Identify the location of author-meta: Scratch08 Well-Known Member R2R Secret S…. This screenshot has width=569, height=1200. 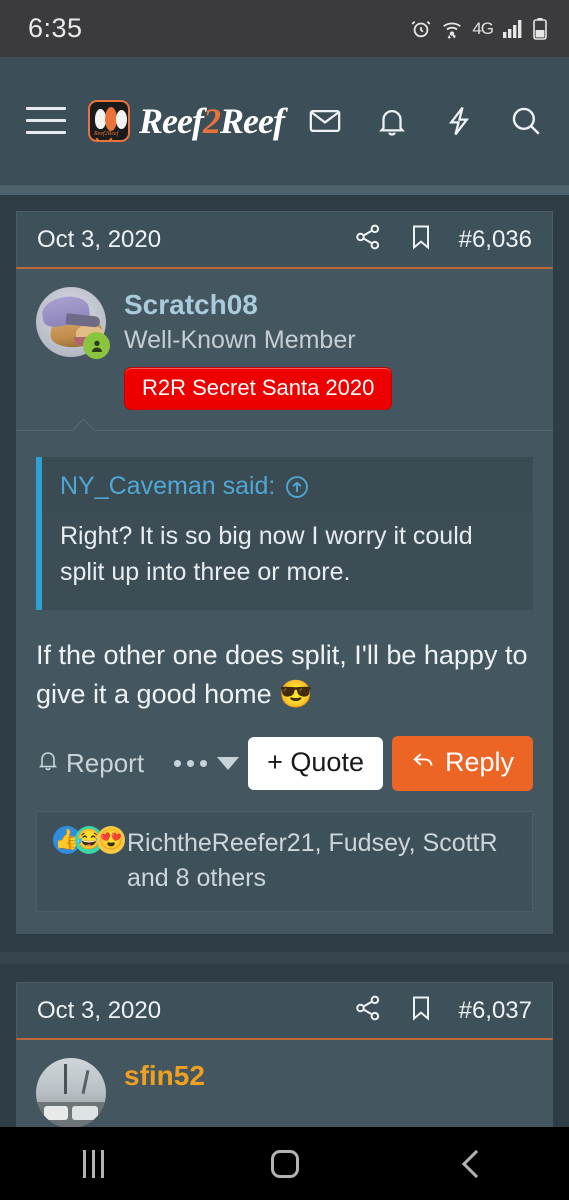
(258, 349).